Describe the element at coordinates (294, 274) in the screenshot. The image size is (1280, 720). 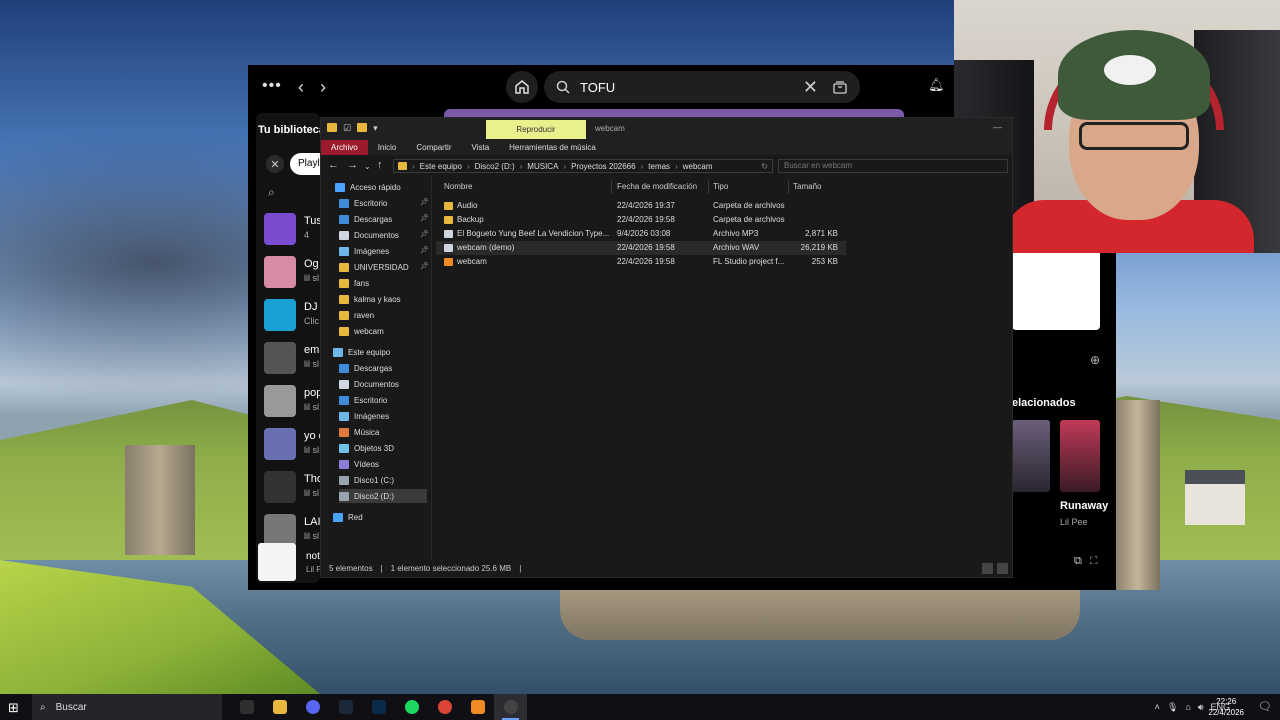
I see `library-item: Og lil sl` at that location.